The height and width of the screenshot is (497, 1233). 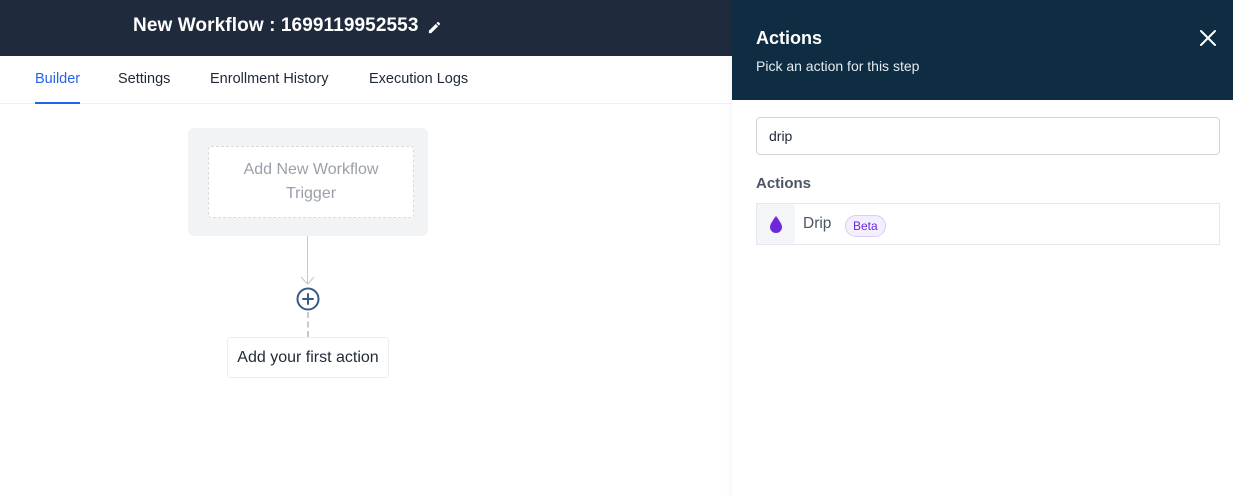 I want to click on panel-title: Actions, so click(x=789, y=38).